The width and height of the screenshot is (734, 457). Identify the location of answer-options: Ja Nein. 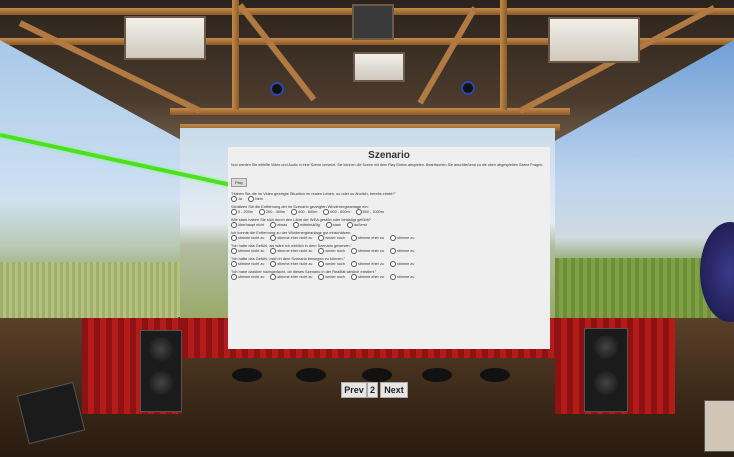
(389, 199).